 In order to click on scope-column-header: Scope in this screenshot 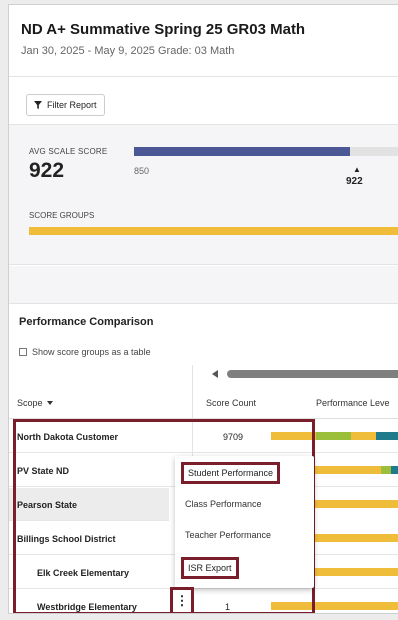, I will do `click(35, 403)`.